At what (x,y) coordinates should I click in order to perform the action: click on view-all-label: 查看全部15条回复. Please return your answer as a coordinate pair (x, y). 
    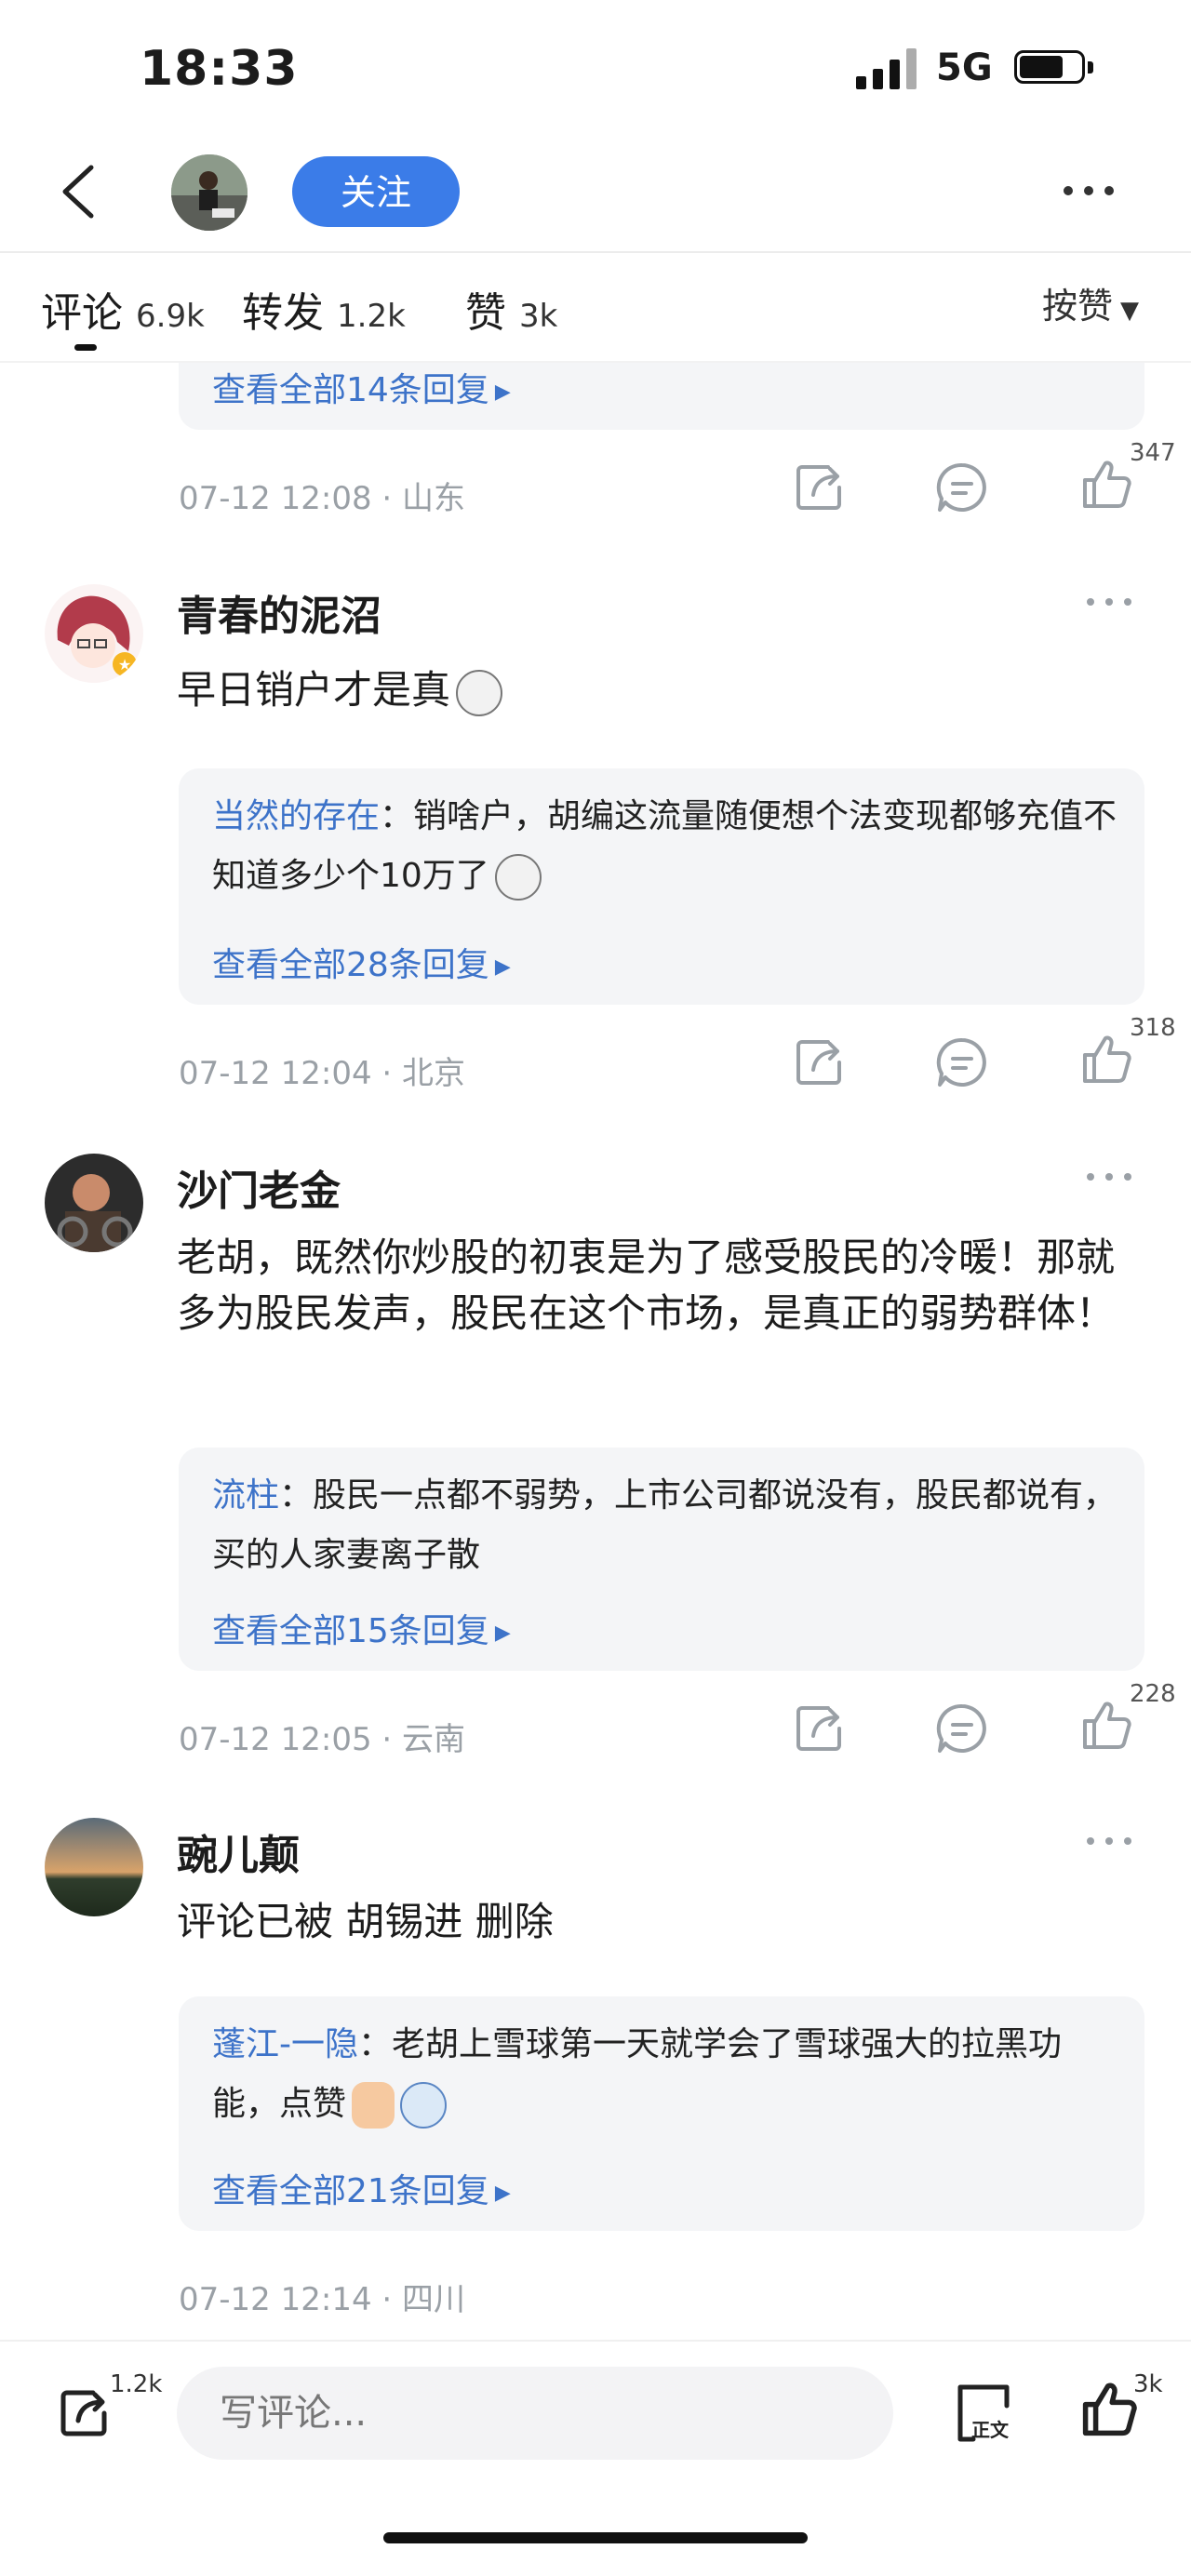
    Looking at the image, I should click on (350, 1631).